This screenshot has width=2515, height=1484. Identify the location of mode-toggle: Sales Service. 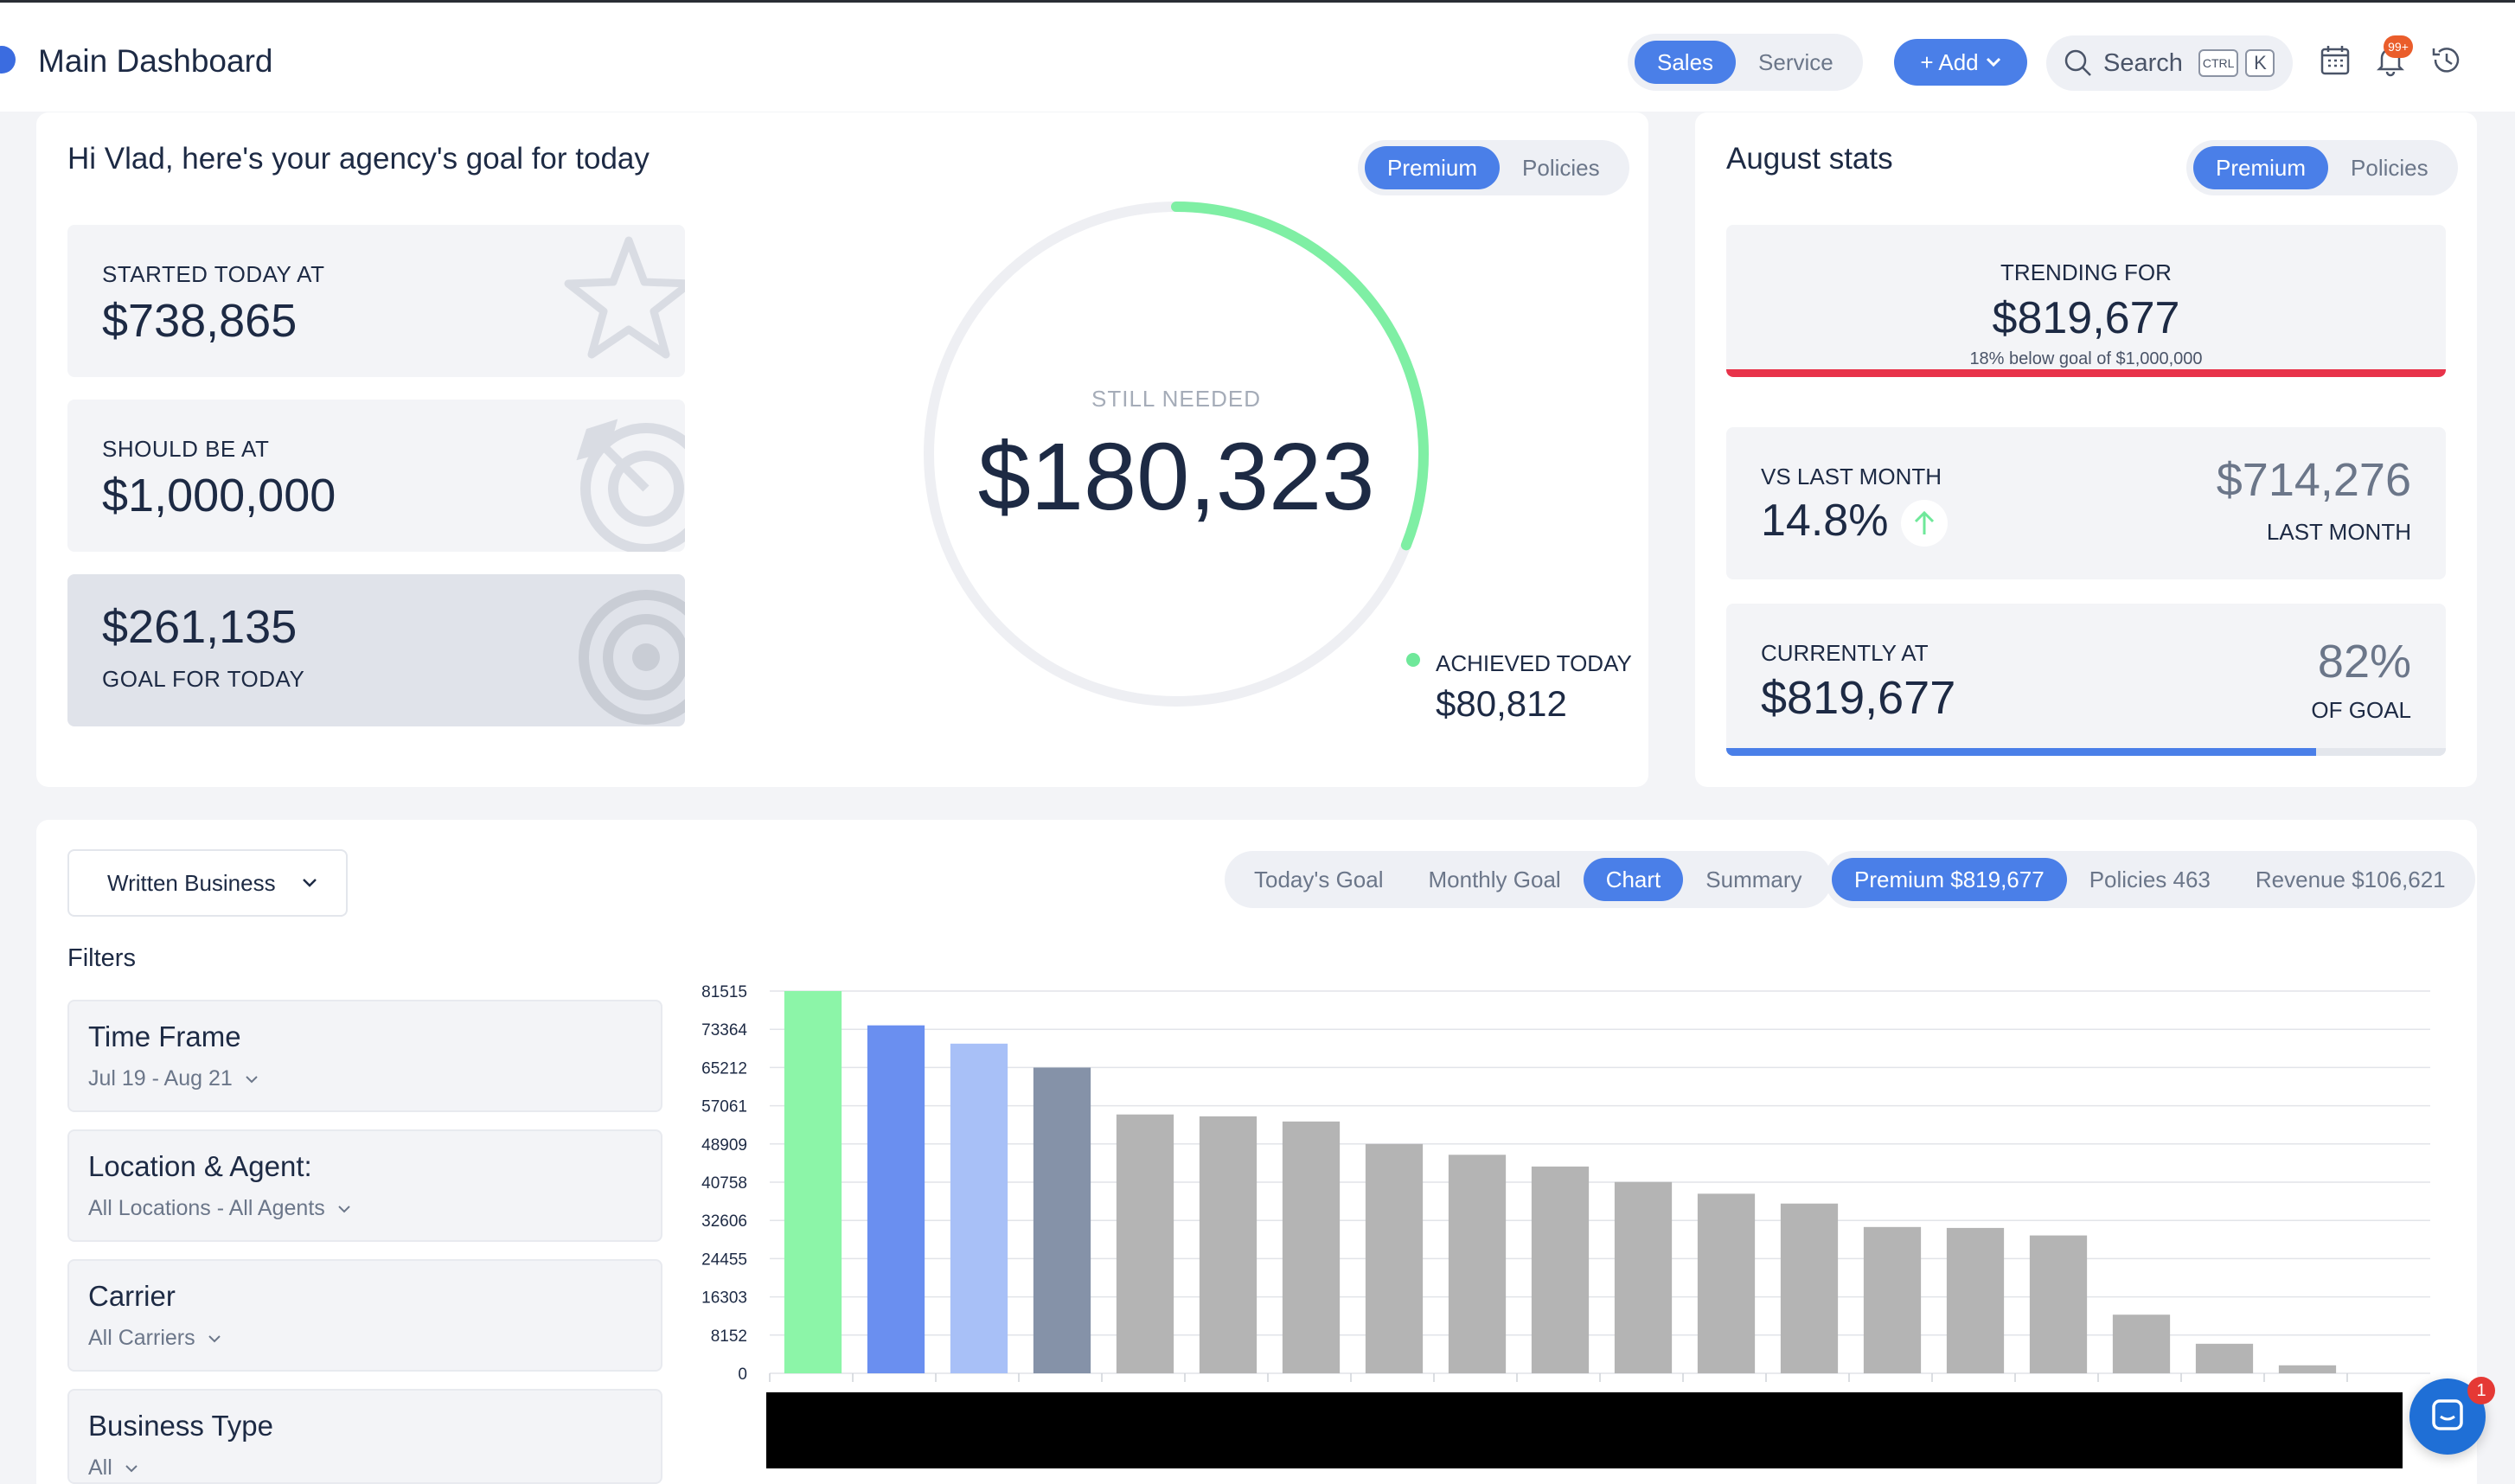
(1745, 62).